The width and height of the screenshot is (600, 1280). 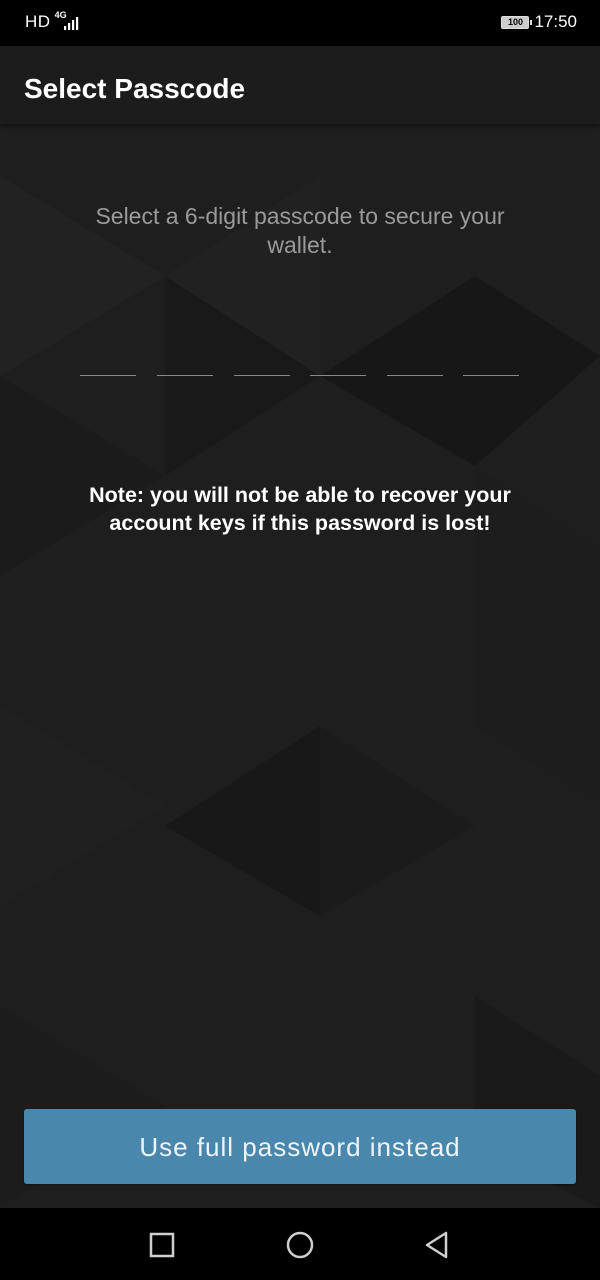 I want to click on recent-apps-icon, so click(x=162, y=1245).